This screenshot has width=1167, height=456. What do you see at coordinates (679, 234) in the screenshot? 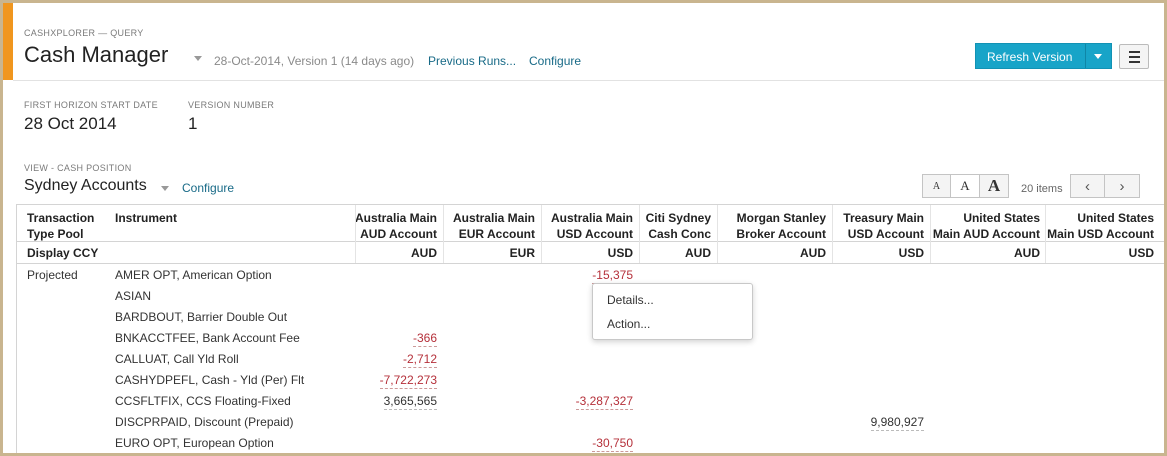
I see `column-header-line: Cash Conc` at bounding box center [679, 234].